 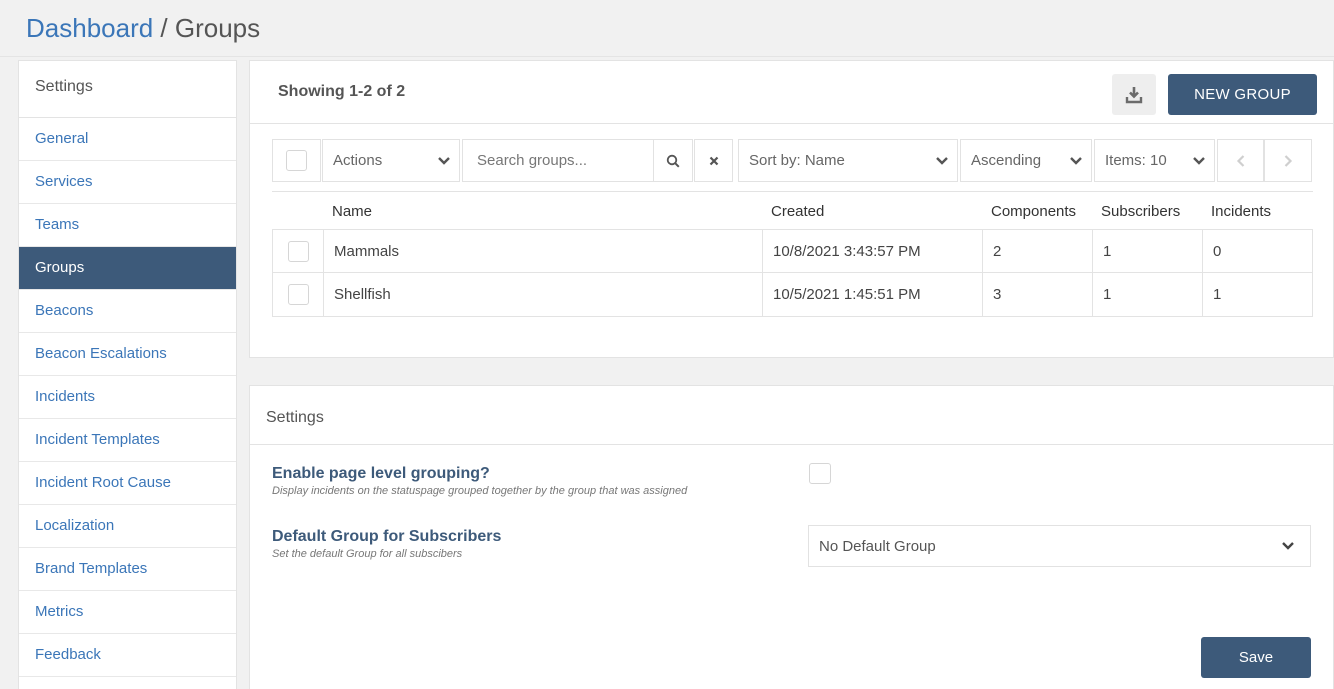 I want to click on sidebar-item-incident-root-cause: Incident Root Cause, so click(x=127, y=483).